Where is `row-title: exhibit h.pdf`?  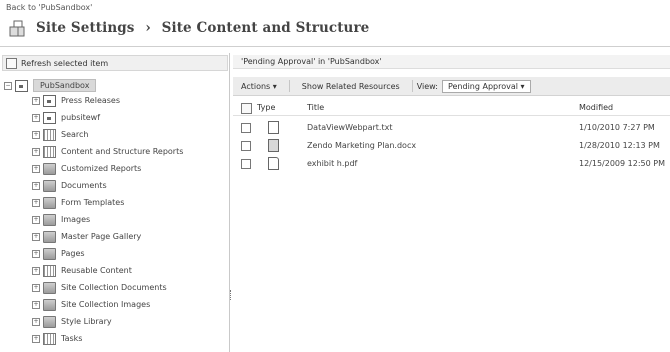
row-title: exhibit h.pdf is located at coordinates (332, 163).